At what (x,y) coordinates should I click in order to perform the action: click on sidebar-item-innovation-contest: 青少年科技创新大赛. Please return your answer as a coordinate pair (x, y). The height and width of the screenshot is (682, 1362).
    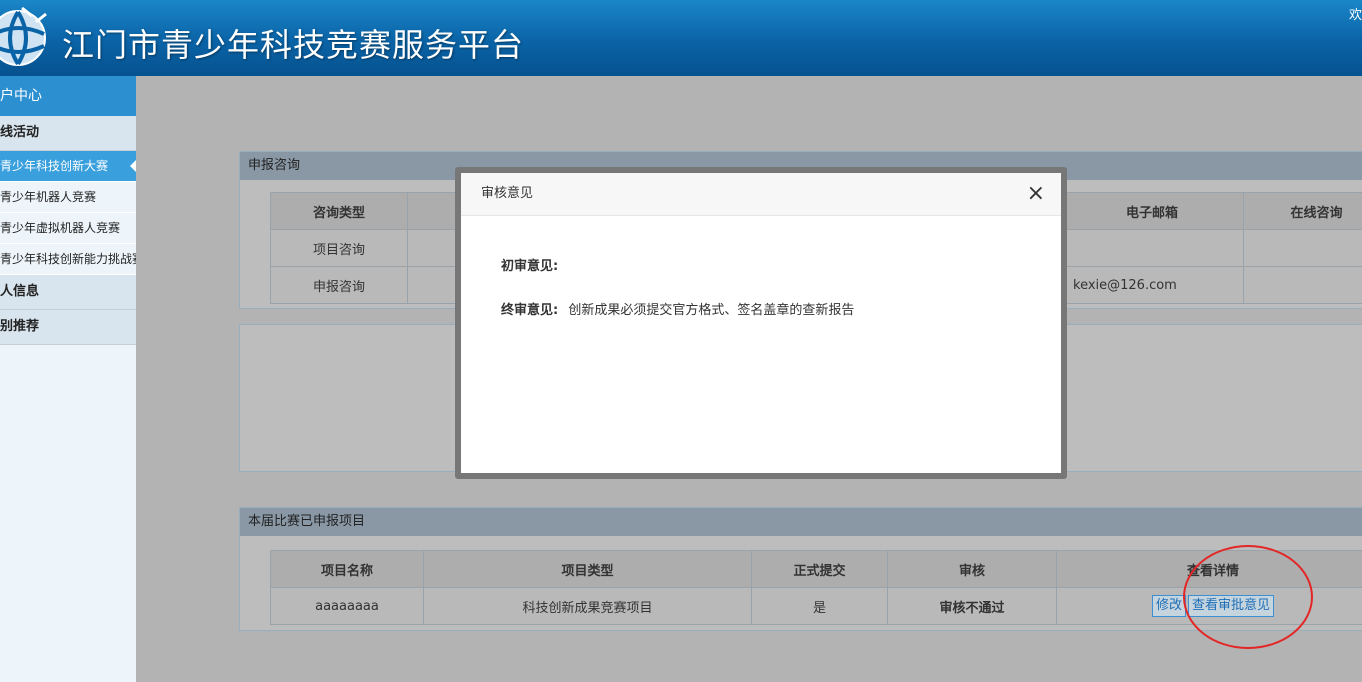
    Looking at the image, I should click on (68, 166).